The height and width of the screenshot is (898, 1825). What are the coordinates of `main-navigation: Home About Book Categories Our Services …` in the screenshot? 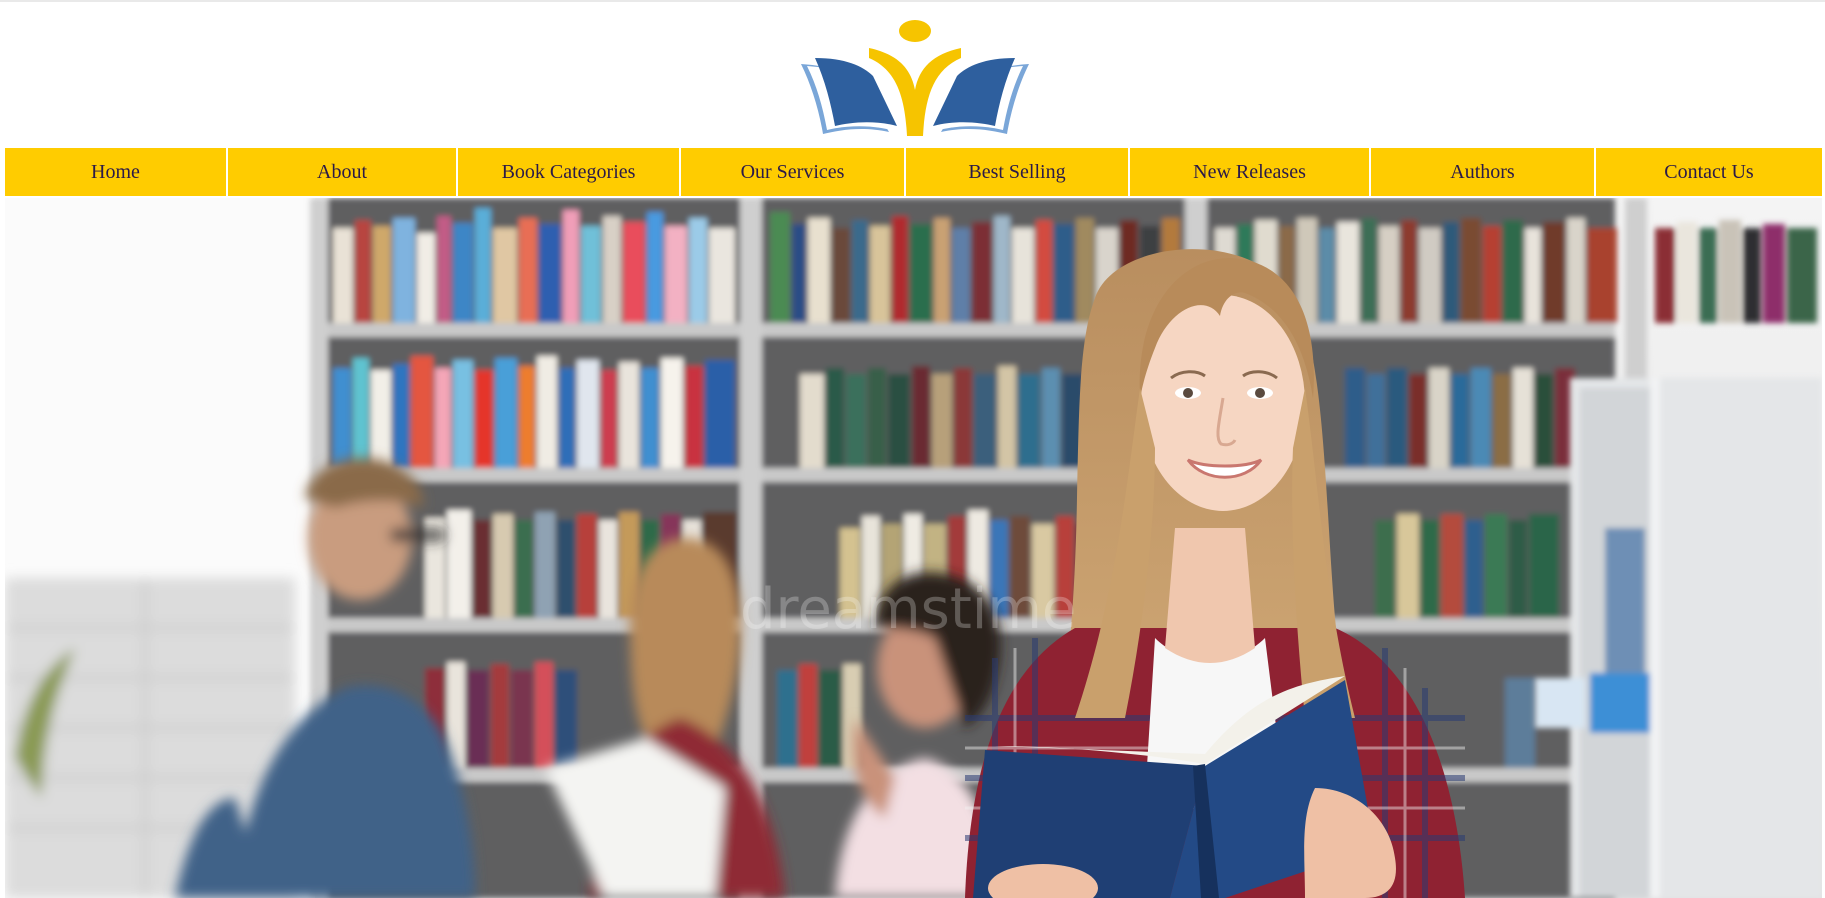 It's located at (913, 172).